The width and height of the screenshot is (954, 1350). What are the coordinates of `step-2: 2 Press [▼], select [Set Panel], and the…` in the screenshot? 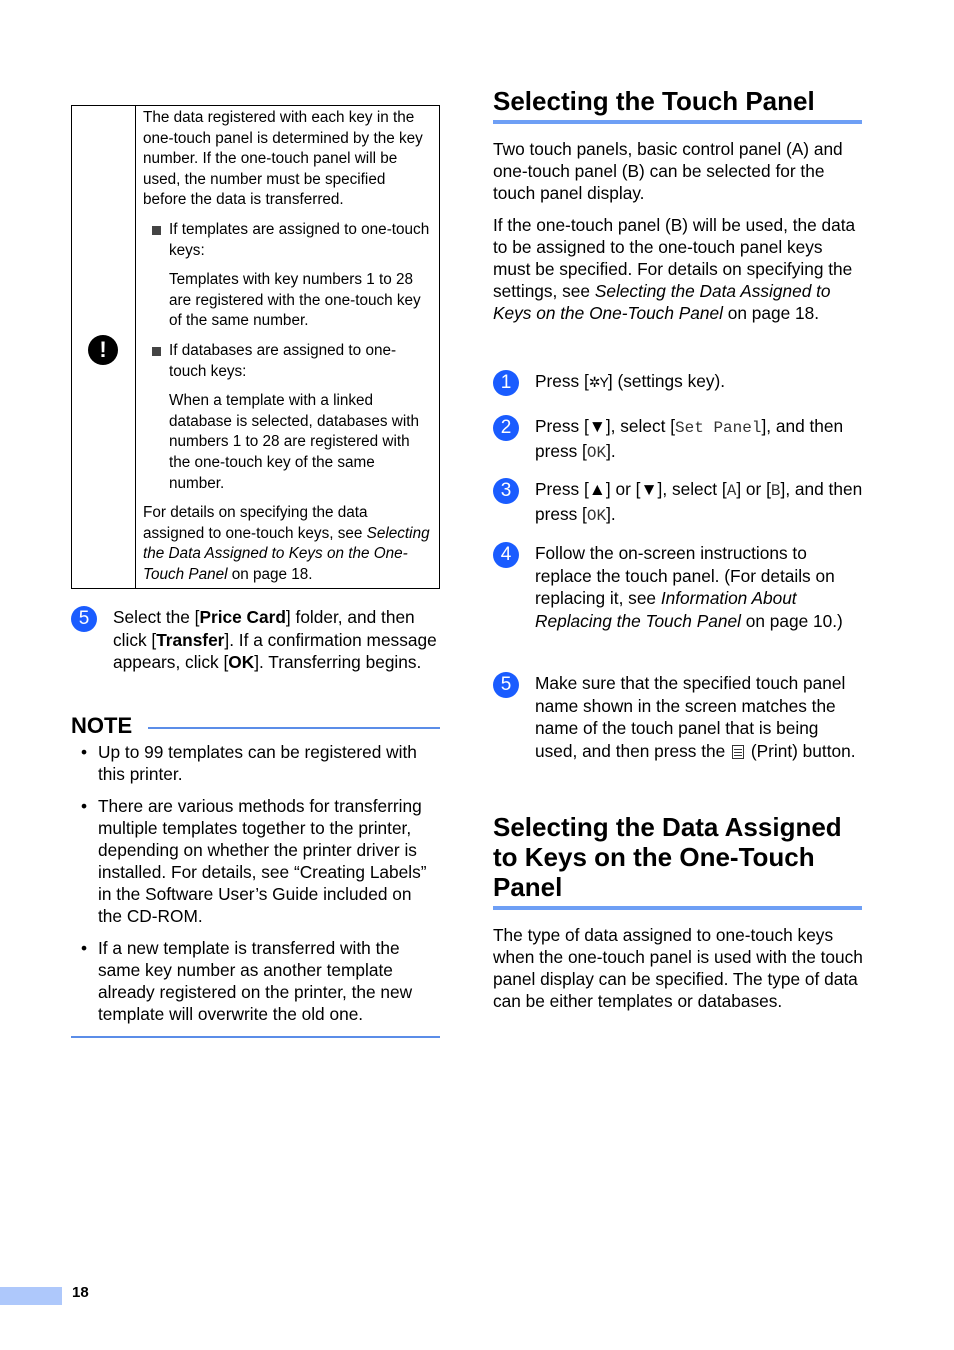 It's located at (678, 439).